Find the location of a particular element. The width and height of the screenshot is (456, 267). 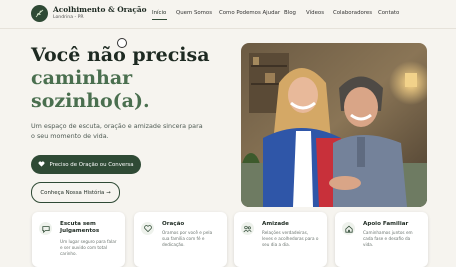

hero-title: Você não precisa caminhar sozinho(a). is located at coordinates (131, 78).